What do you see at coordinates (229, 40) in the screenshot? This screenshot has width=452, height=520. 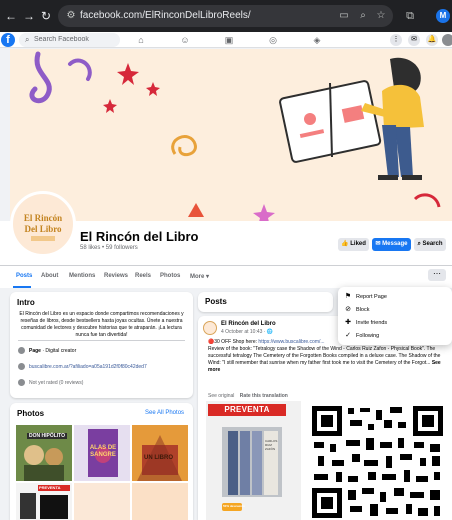 I see `marketplace-icon: ▣` at bounding box center [229, 40].